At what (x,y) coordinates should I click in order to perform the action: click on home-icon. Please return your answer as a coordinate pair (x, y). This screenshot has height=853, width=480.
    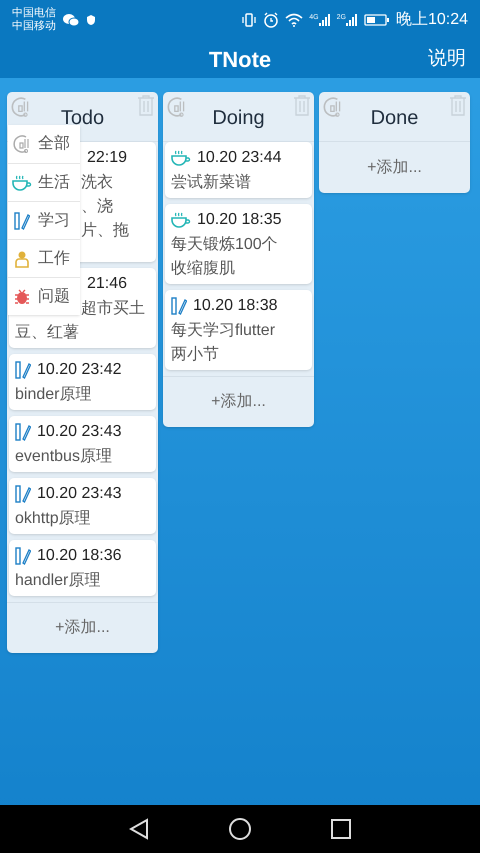
    Looking at the image, I should click on (240, 829).